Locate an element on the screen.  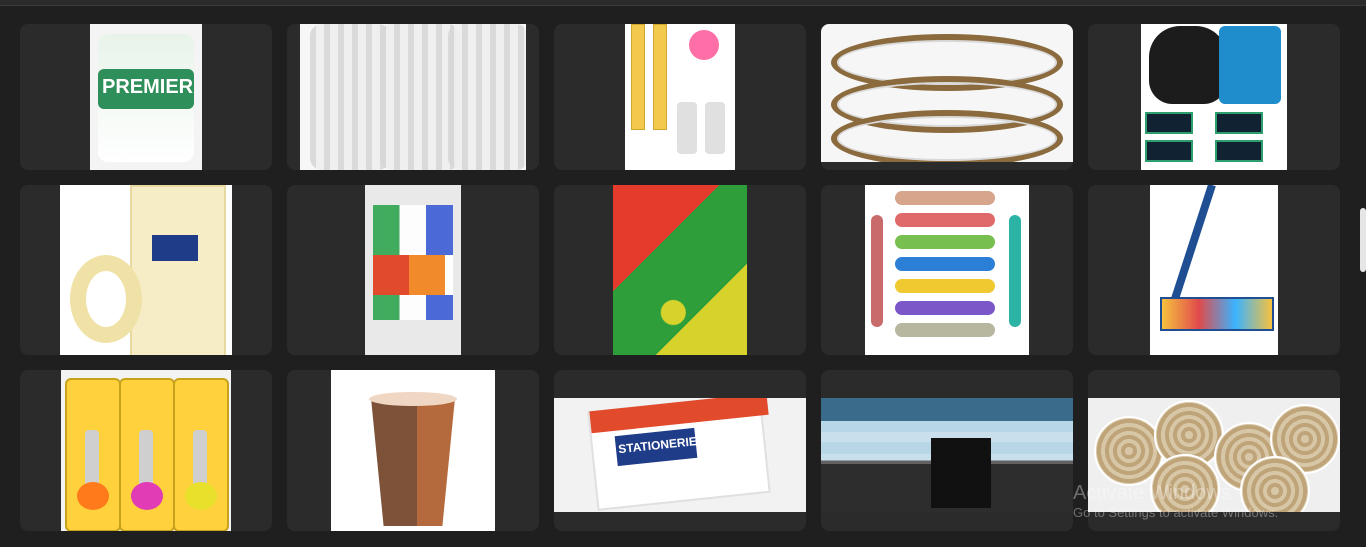
flower-candle is located at coordinates (704, 45).